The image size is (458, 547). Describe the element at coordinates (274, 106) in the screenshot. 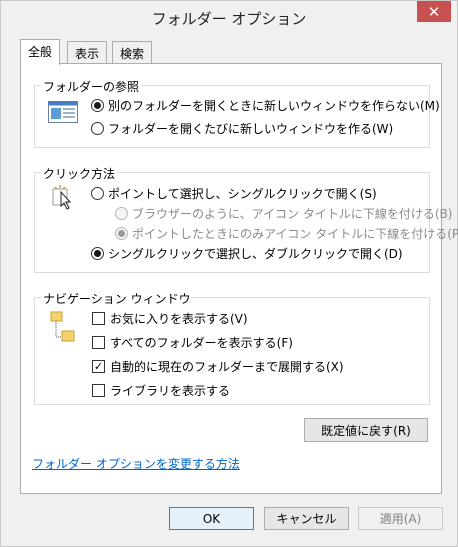

I see `option-label: 別のフォルダーを開くときに新しいウィンドウを作らない(M)` at that location.